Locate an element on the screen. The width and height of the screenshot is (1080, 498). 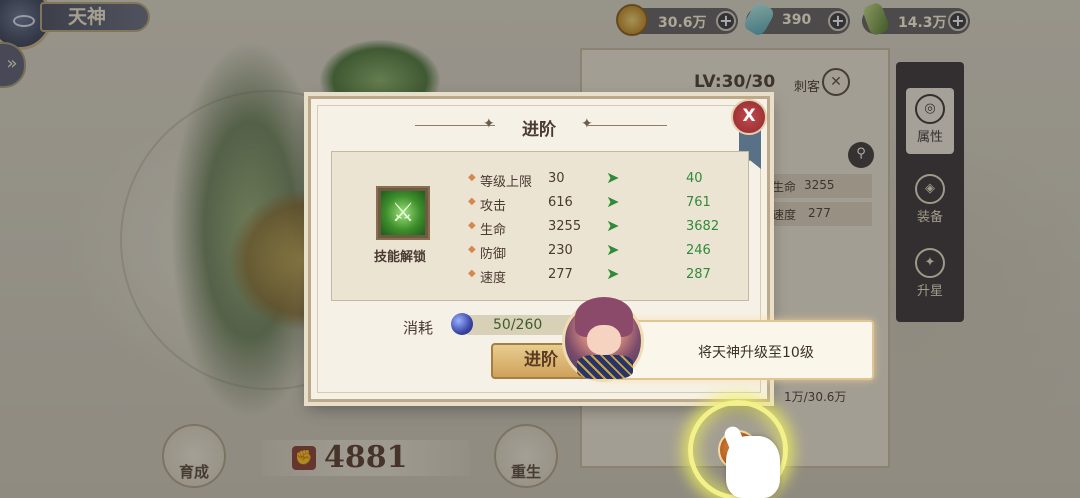
stat-current: 616 is located at coordinates (560, 202).